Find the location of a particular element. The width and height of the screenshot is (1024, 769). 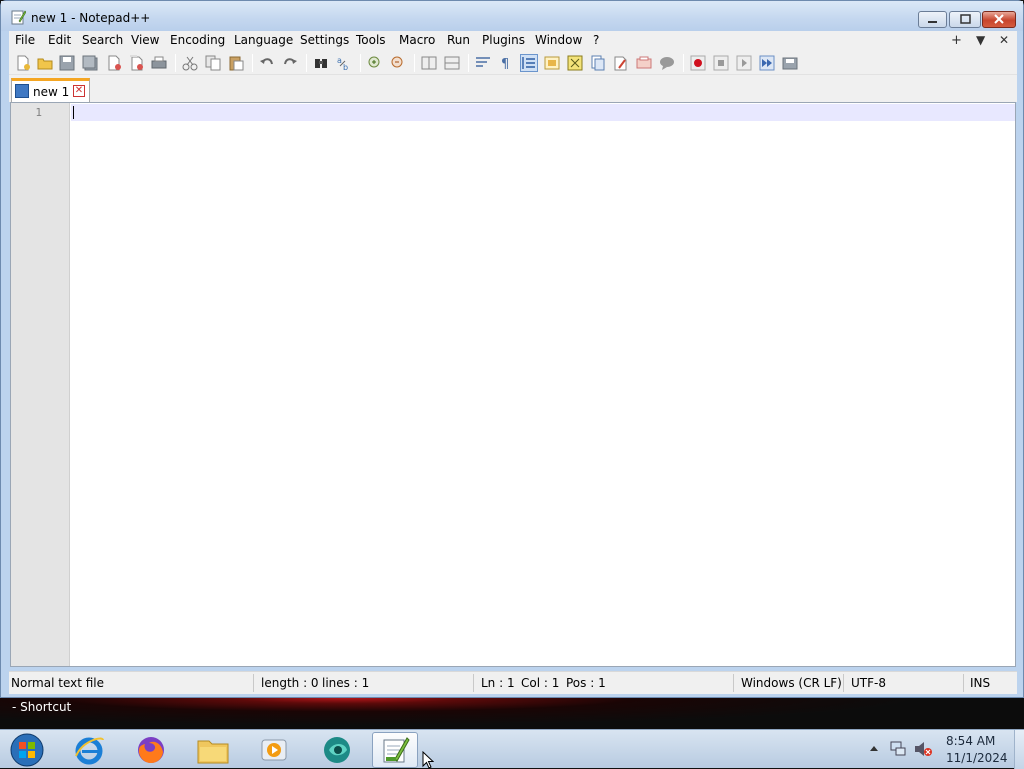

zoom-out-icon is located at coordinates (398, 63).